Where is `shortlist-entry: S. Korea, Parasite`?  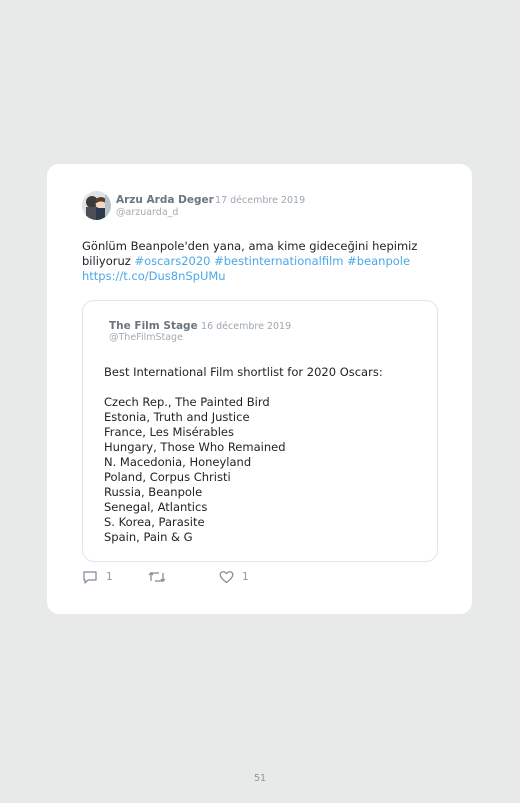
shortlist-entry: S. Korea, Parasite is located at coordinates (154, 522).